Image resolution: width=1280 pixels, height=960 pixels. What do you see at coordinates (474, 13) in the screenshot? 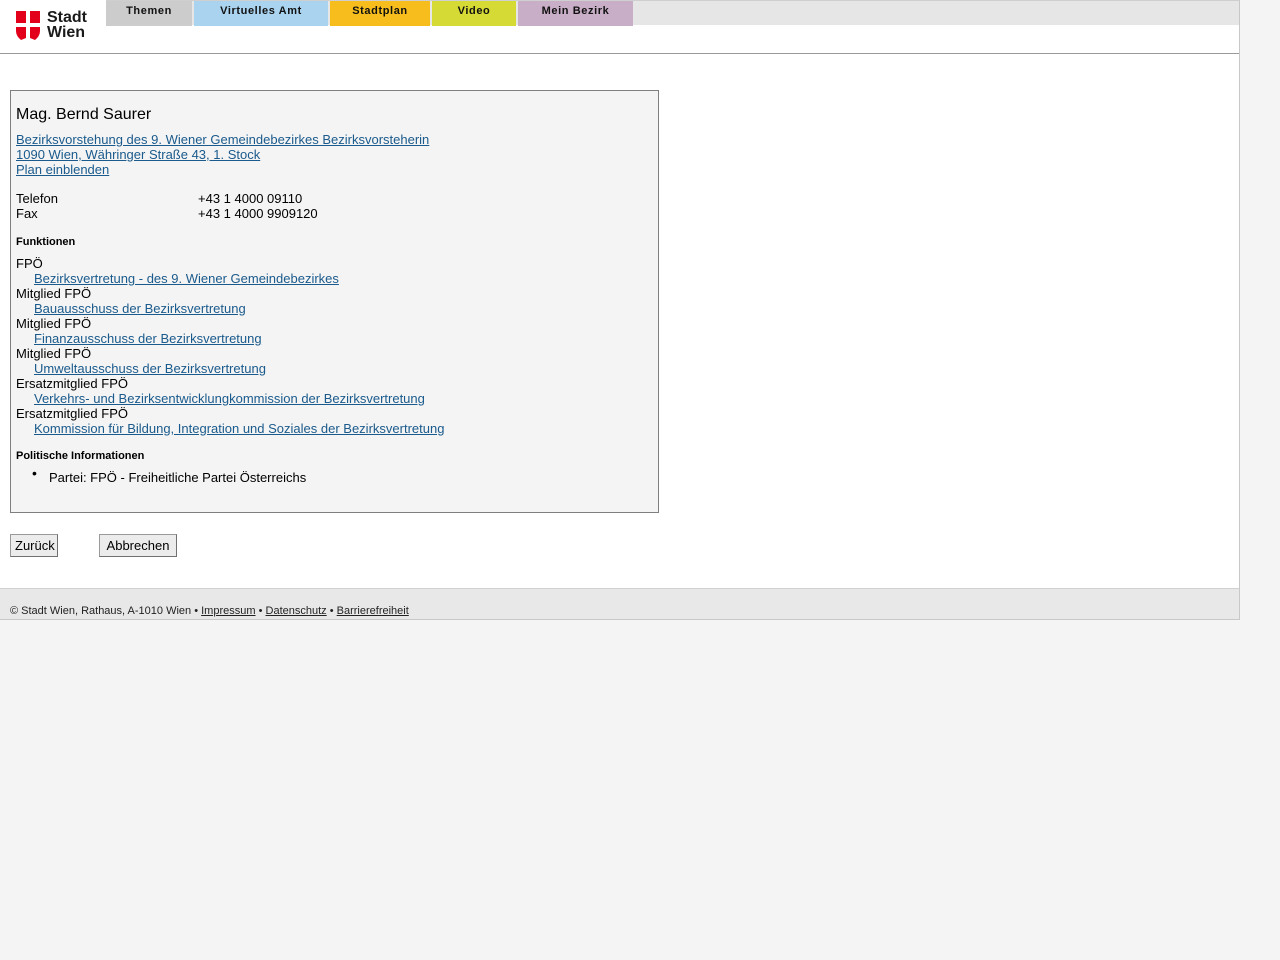
I see `tab-video: Video` at bounding box center [474, 13].